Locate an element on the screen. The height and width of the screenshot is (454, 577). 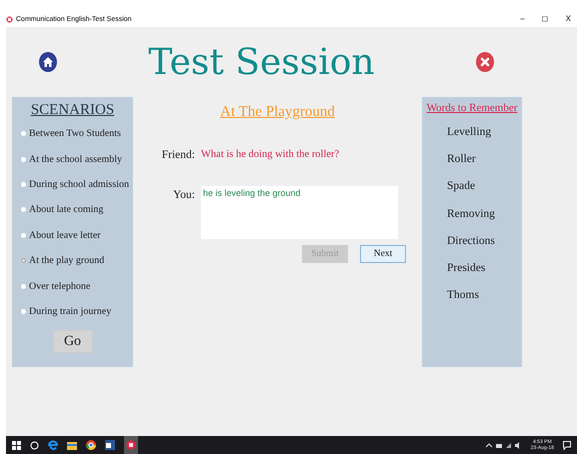
scenario-label: Between Two Students is located at coordinates (75, 134).